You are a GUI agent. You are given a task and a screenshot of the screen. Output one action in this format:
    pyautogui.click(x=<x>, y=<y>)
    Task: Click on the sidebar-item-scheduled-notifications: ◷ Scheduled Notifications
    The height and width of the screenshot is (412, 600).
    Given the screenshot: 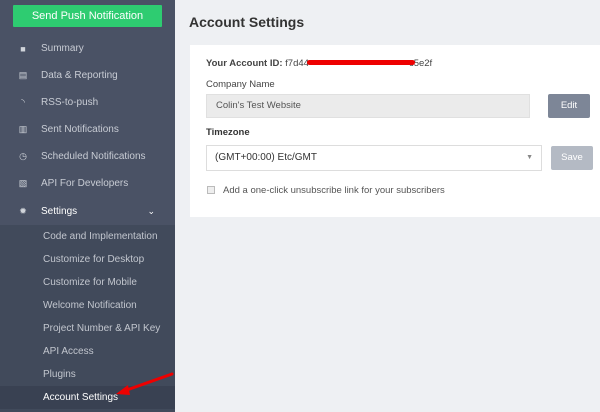 What is the action you would take?
    pyautogui.click(x=87, y=156)
    